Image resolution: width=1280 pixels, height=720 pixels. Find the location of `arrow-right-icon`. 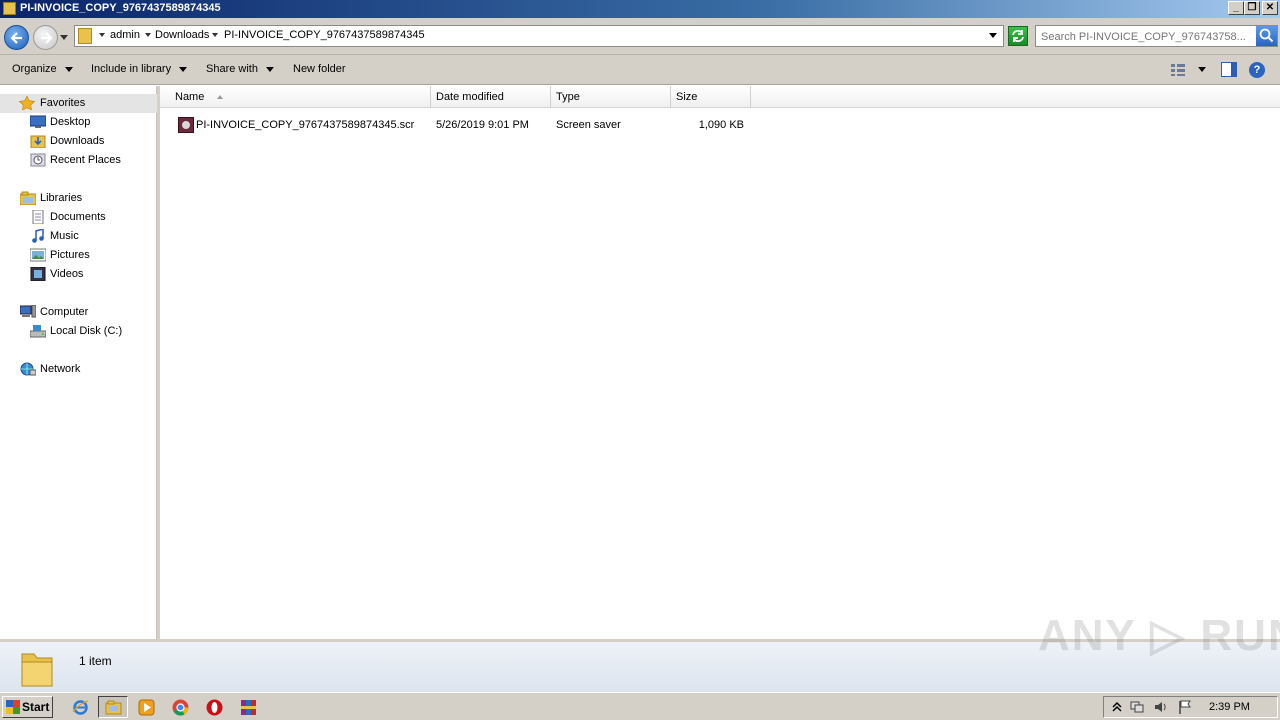

arrow-right-icon is located at coordinates (47, 38).